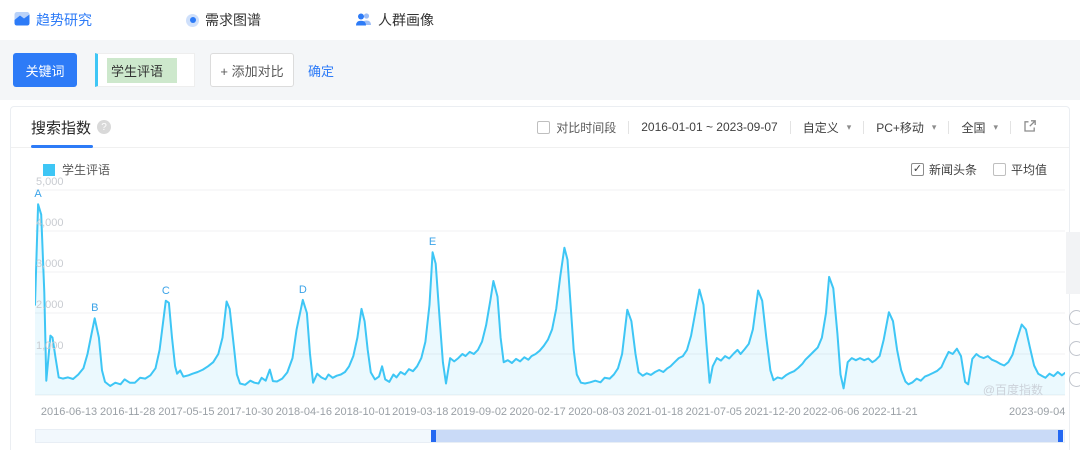  I want to click on confirm-button: 确定, so click(321, 70).